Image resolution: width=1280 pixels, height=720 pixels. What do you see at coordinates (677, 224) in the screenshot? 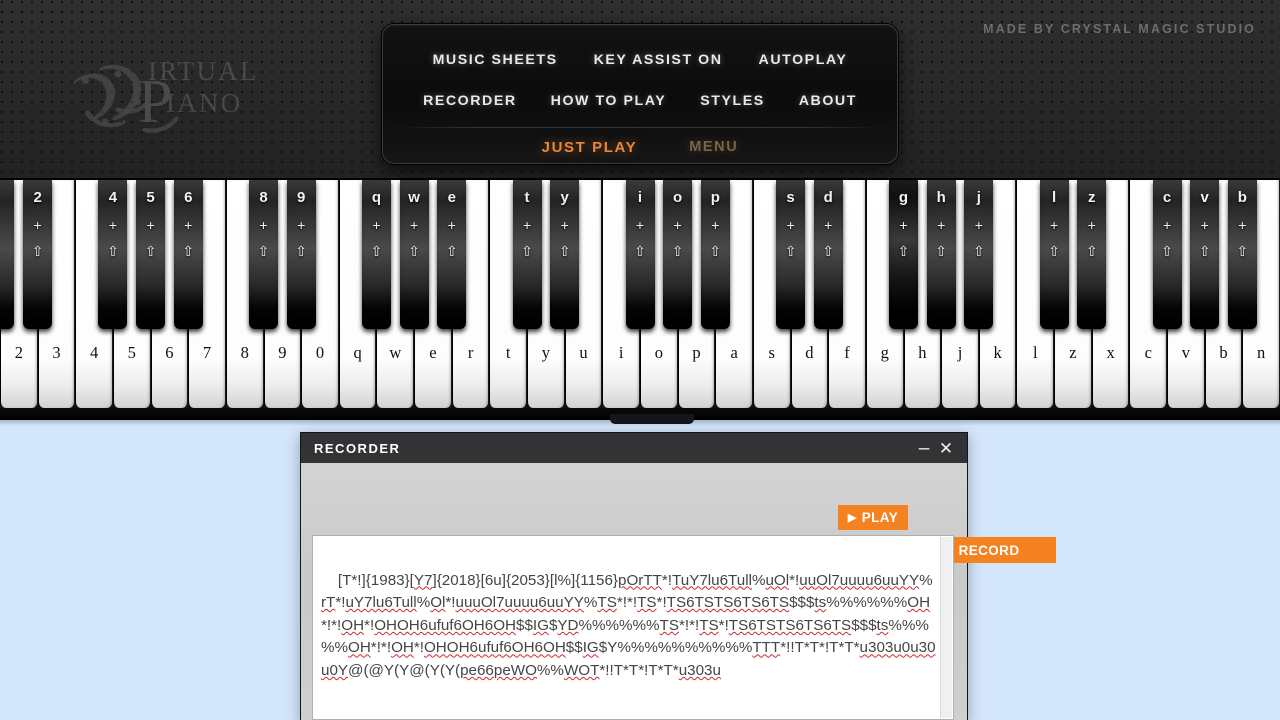
I see `black-key-labels: o + ⇧` at bounding box center [677, 224].